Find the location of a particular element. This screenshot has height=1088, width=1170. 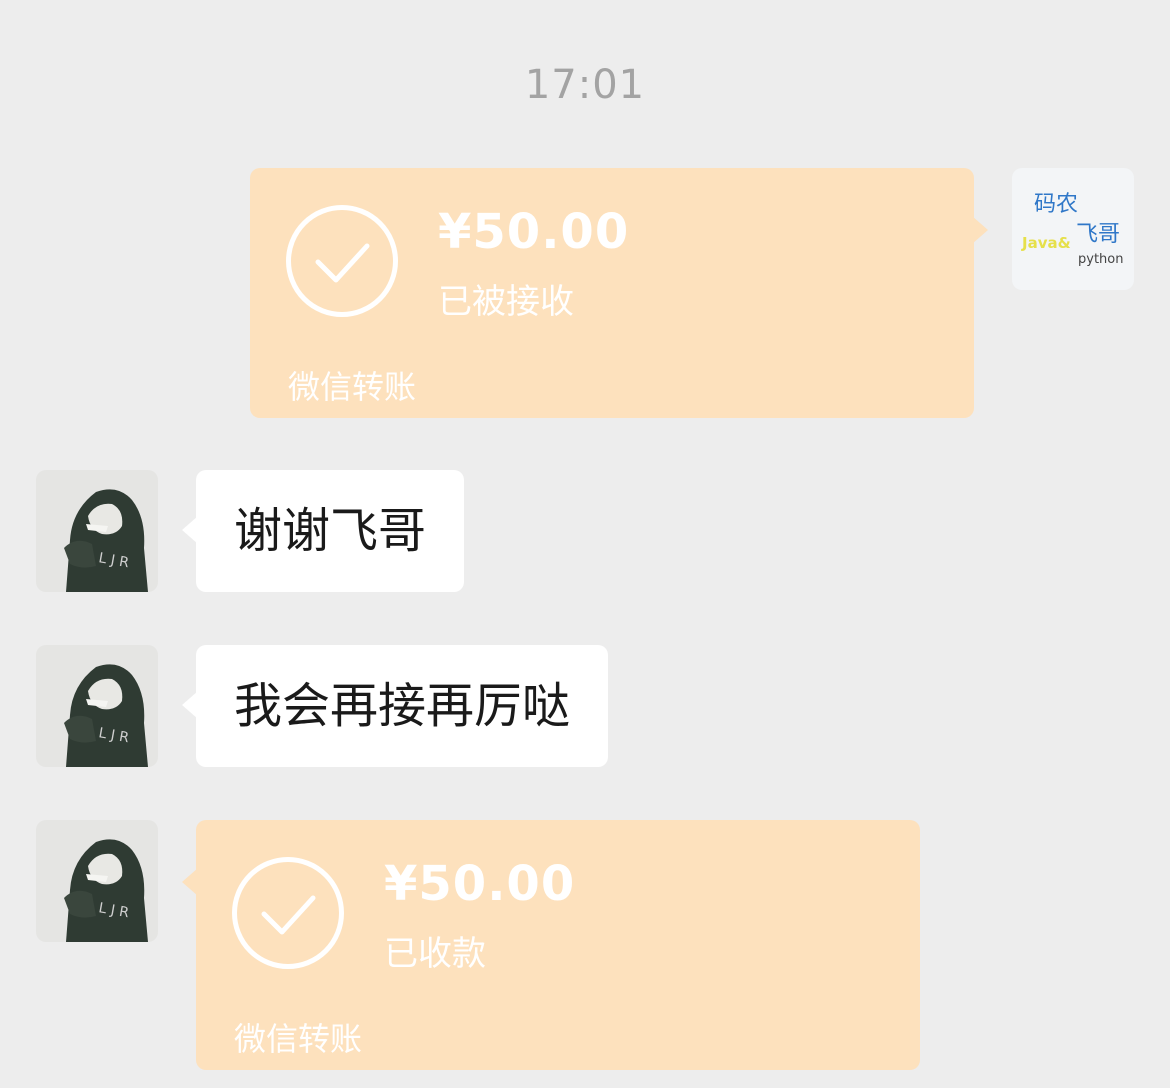

message-bubble: 谢谢飞哥 is located at coordinates (323, 531).